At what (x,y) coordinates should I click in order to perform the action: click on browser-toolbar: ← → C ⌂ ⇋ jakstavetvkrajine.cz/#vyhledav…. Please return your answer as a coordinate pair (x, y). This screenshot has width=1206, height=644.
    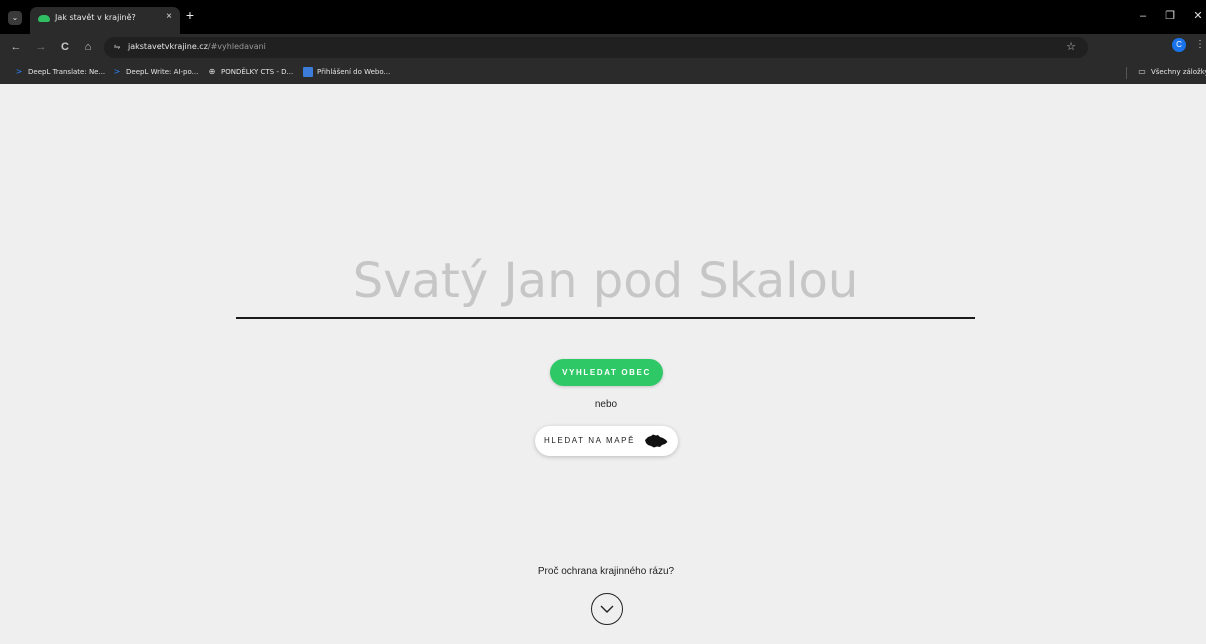
    Looking at the image, I should click on (603, 60).